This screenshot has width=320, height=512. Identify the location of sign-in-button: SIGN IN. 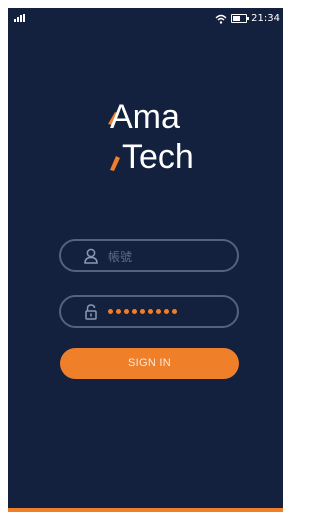
(149, 363).